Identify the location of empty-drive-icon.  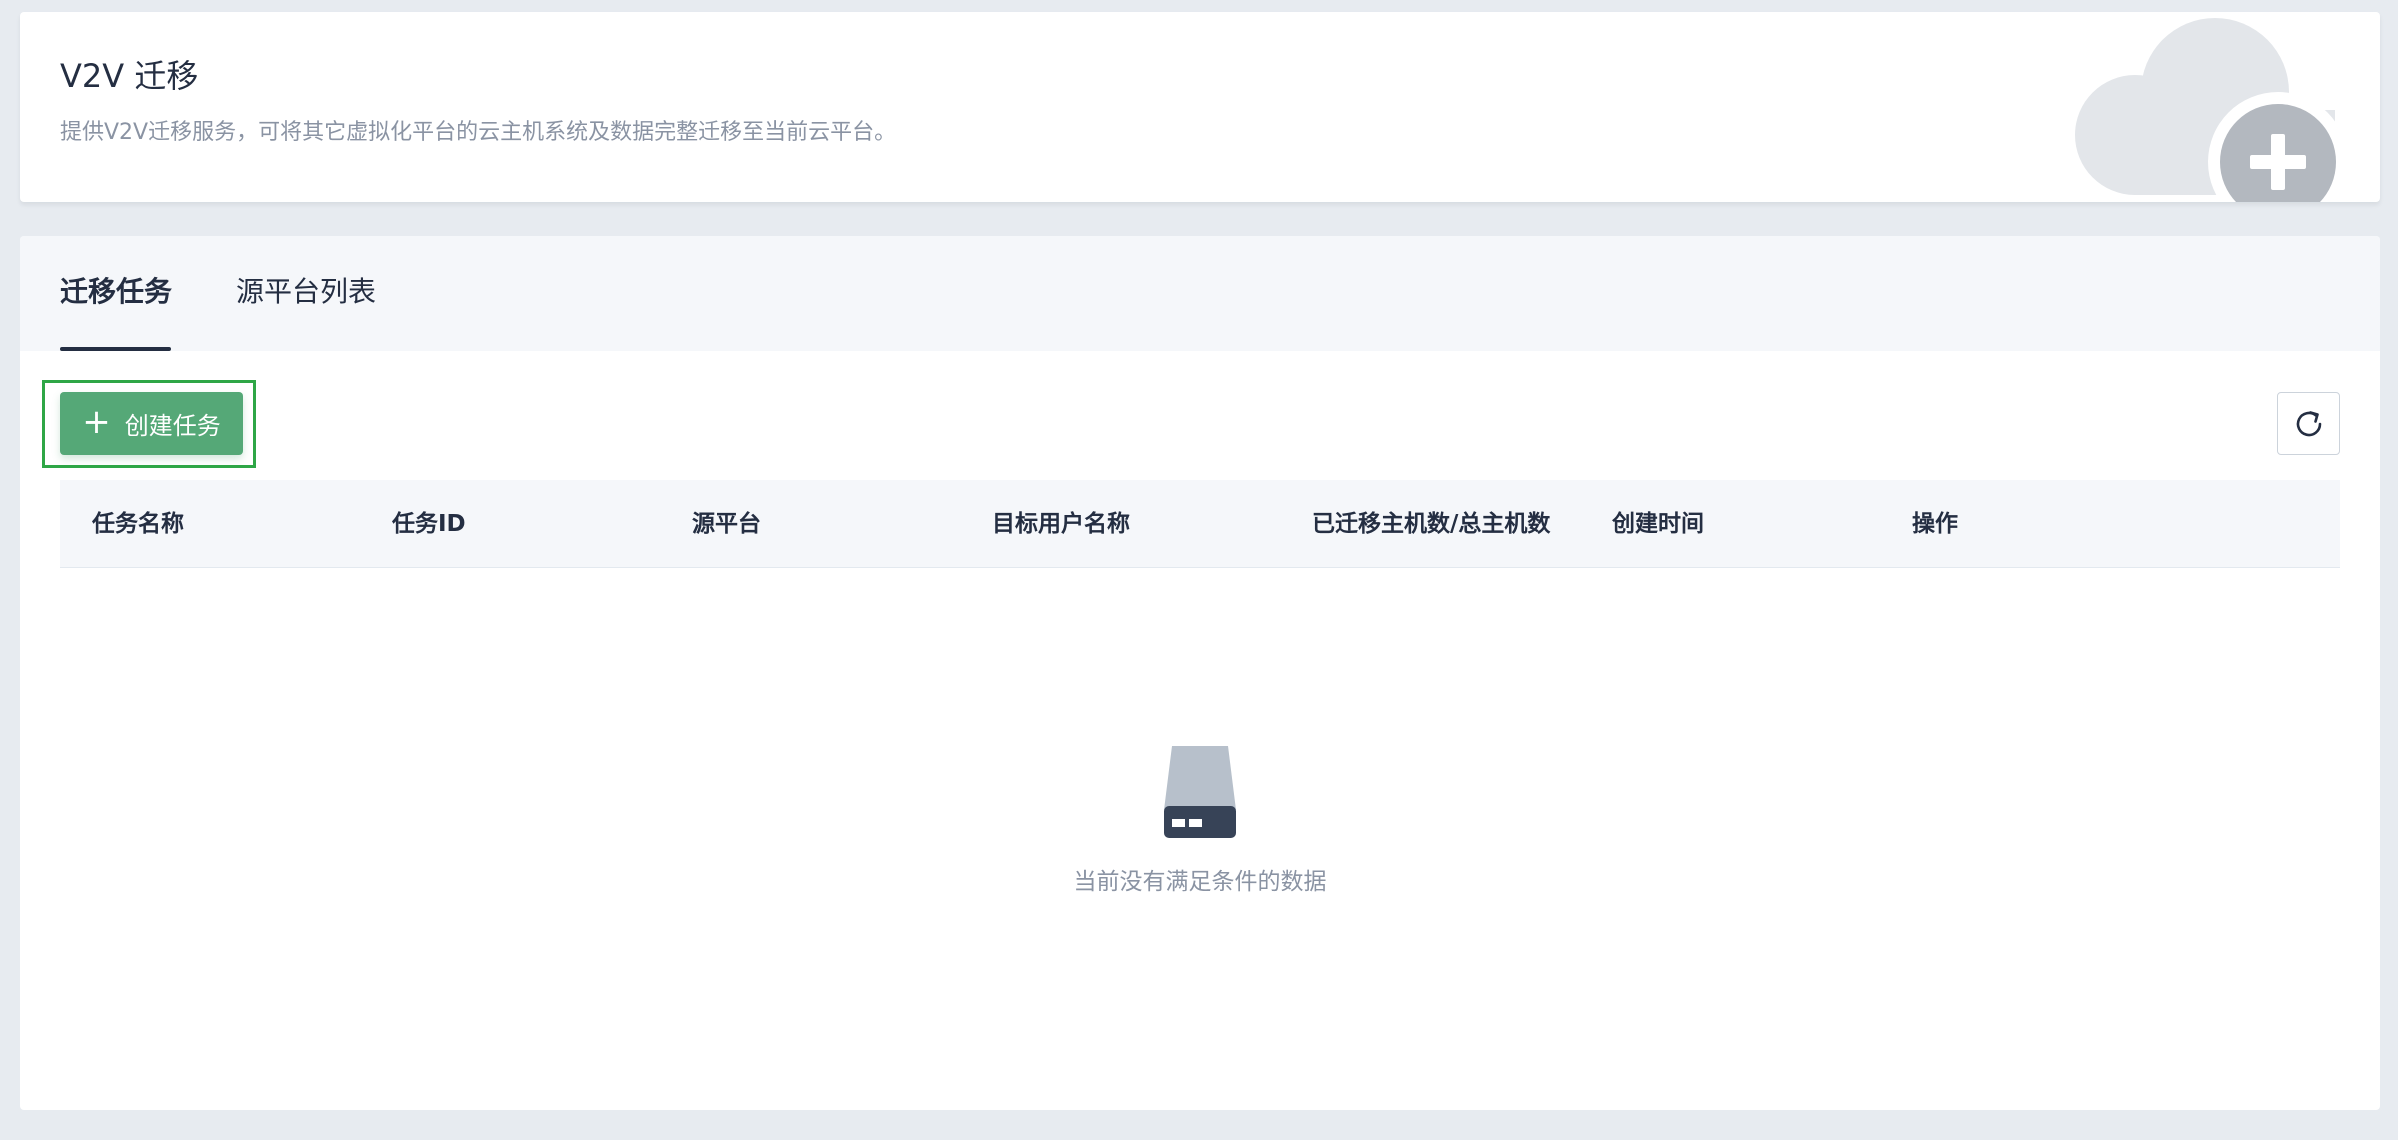
(1200, 792).